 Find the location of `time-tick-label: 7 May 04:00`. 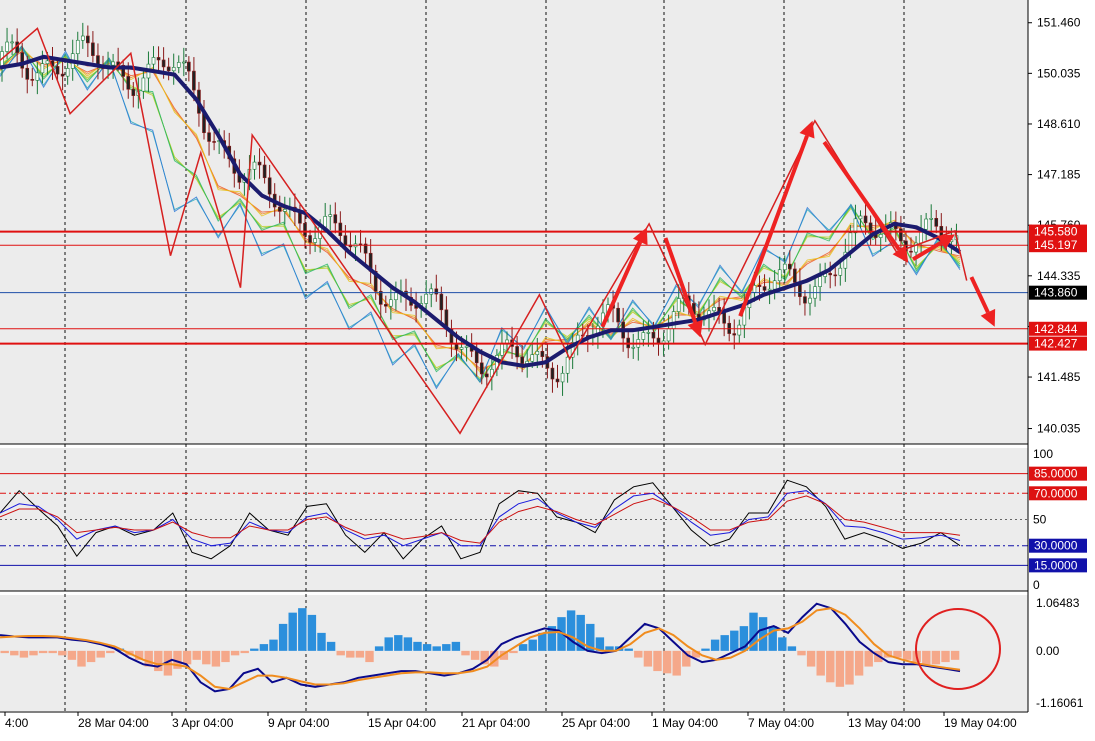

time-tick-label: 7 May 04:00 is located at coordinates (781, 723).